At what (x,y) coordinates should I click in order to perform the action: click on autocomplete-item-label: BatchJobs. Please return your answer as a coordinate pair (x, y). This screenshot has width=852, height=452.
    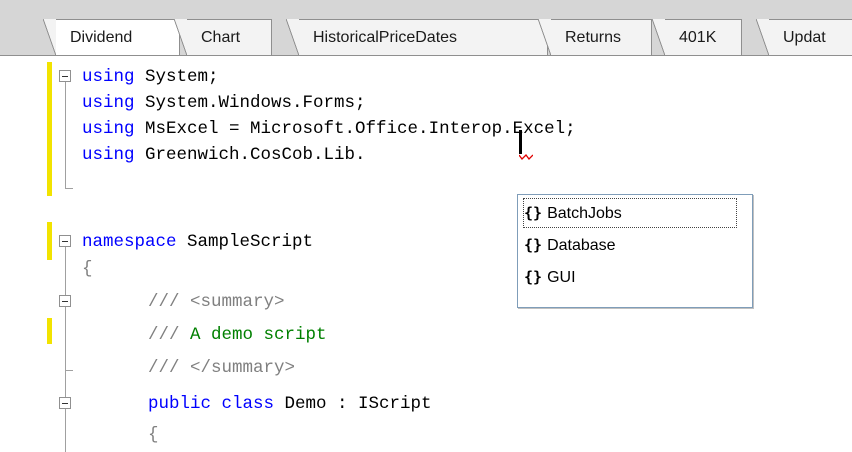
    Looking at the image, I should click on (584, 213).